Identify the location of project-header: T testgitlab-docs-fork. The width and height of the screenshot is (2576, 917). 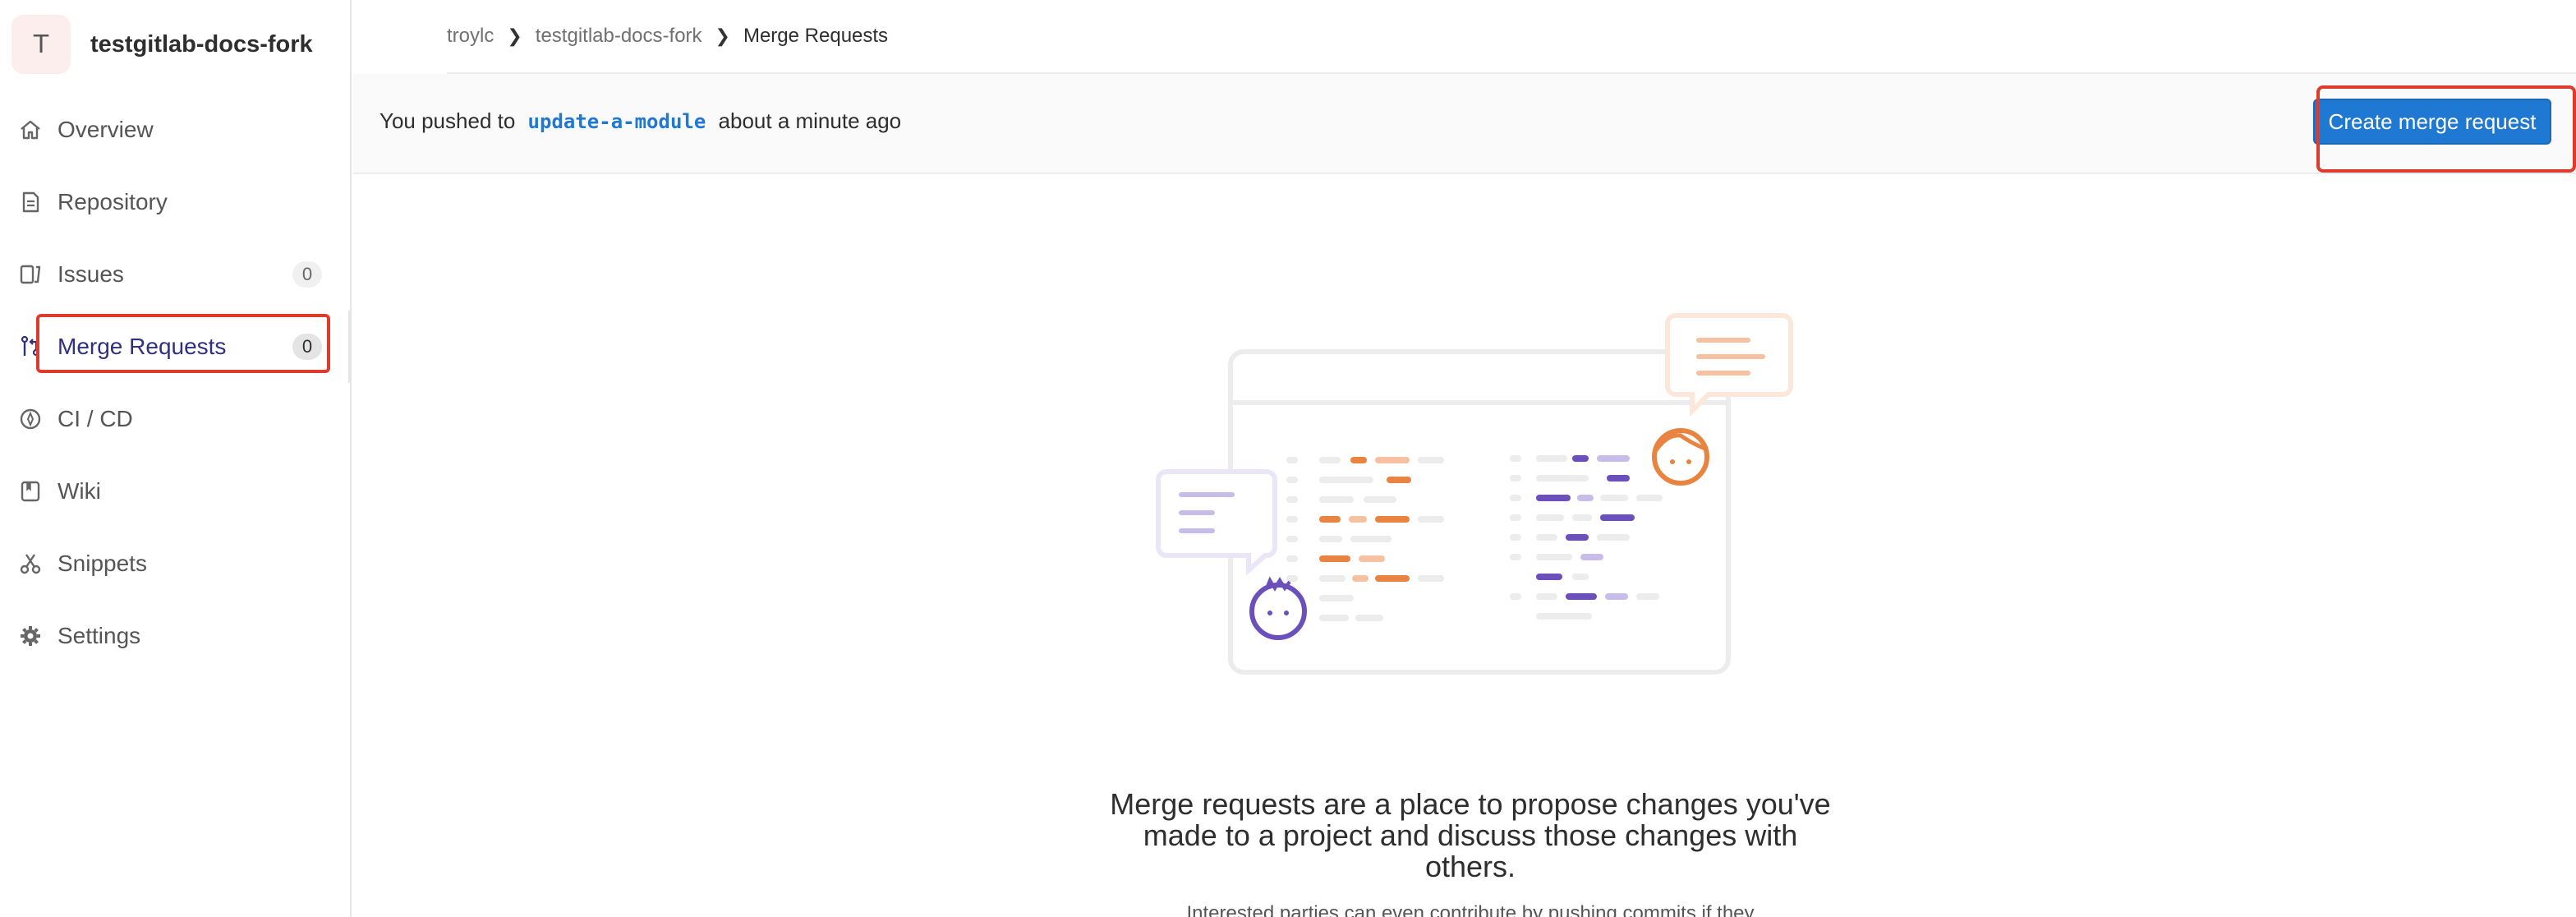
(175, 45).